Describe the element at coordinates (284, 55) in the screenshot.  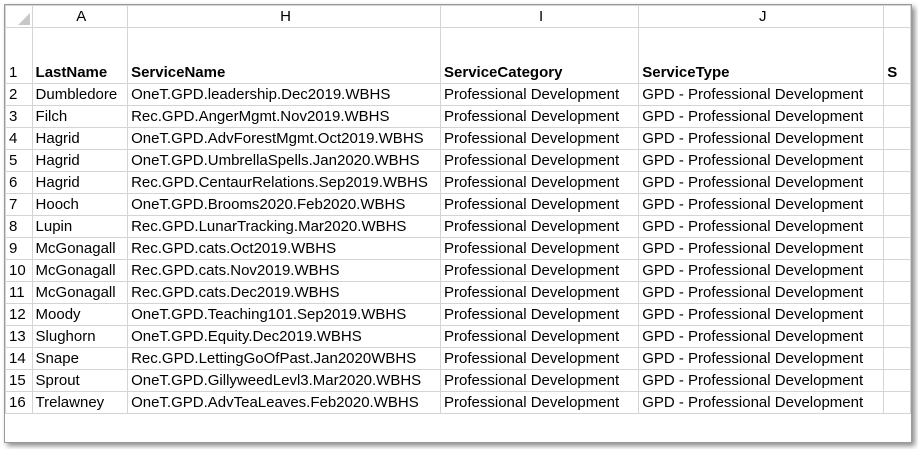
I see `header-servicename-cell: ServiceName` at that location.